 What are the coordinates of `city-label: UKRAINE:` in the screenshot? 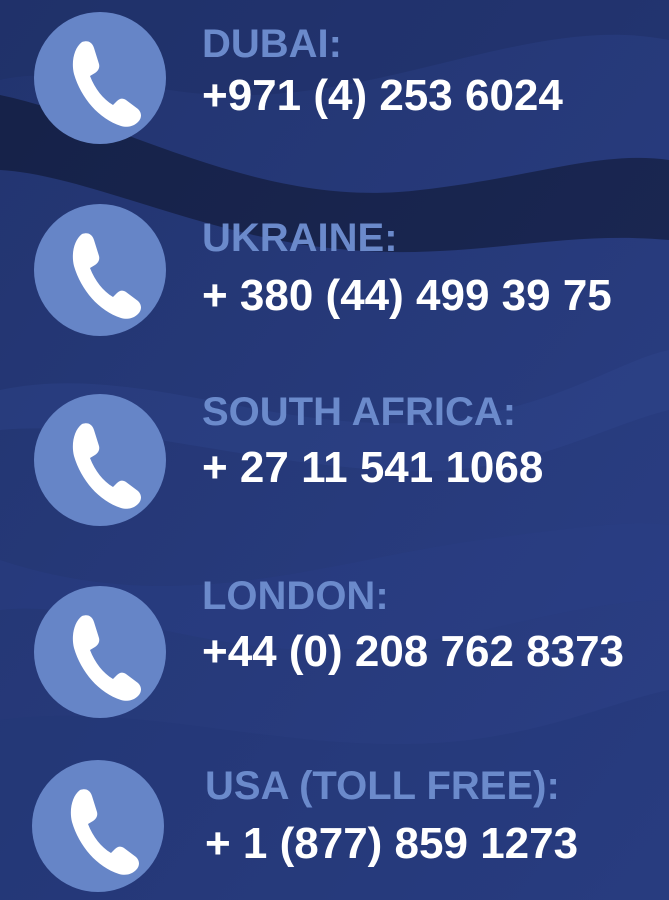 It's located at (300, 238).